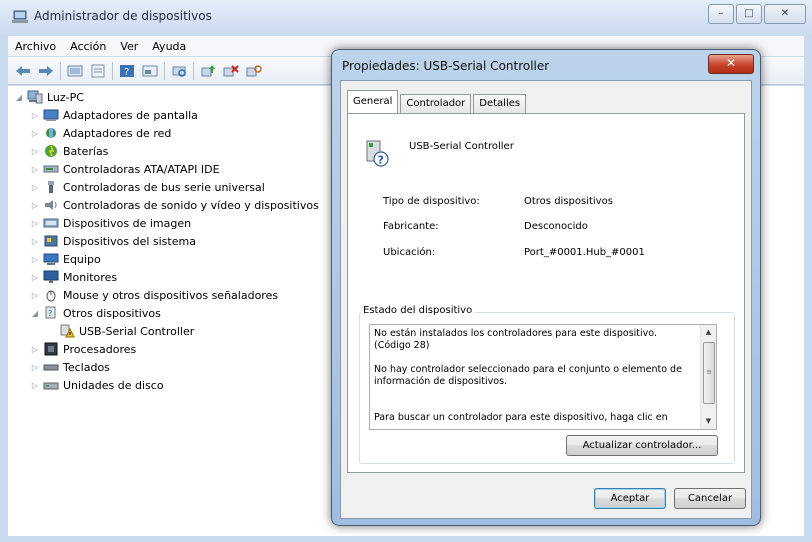 This screenshot has width=812, height=542. Describe the element at coordinates (88, 46) in the screenshot. I see `menu-accion: Acción` at that location.